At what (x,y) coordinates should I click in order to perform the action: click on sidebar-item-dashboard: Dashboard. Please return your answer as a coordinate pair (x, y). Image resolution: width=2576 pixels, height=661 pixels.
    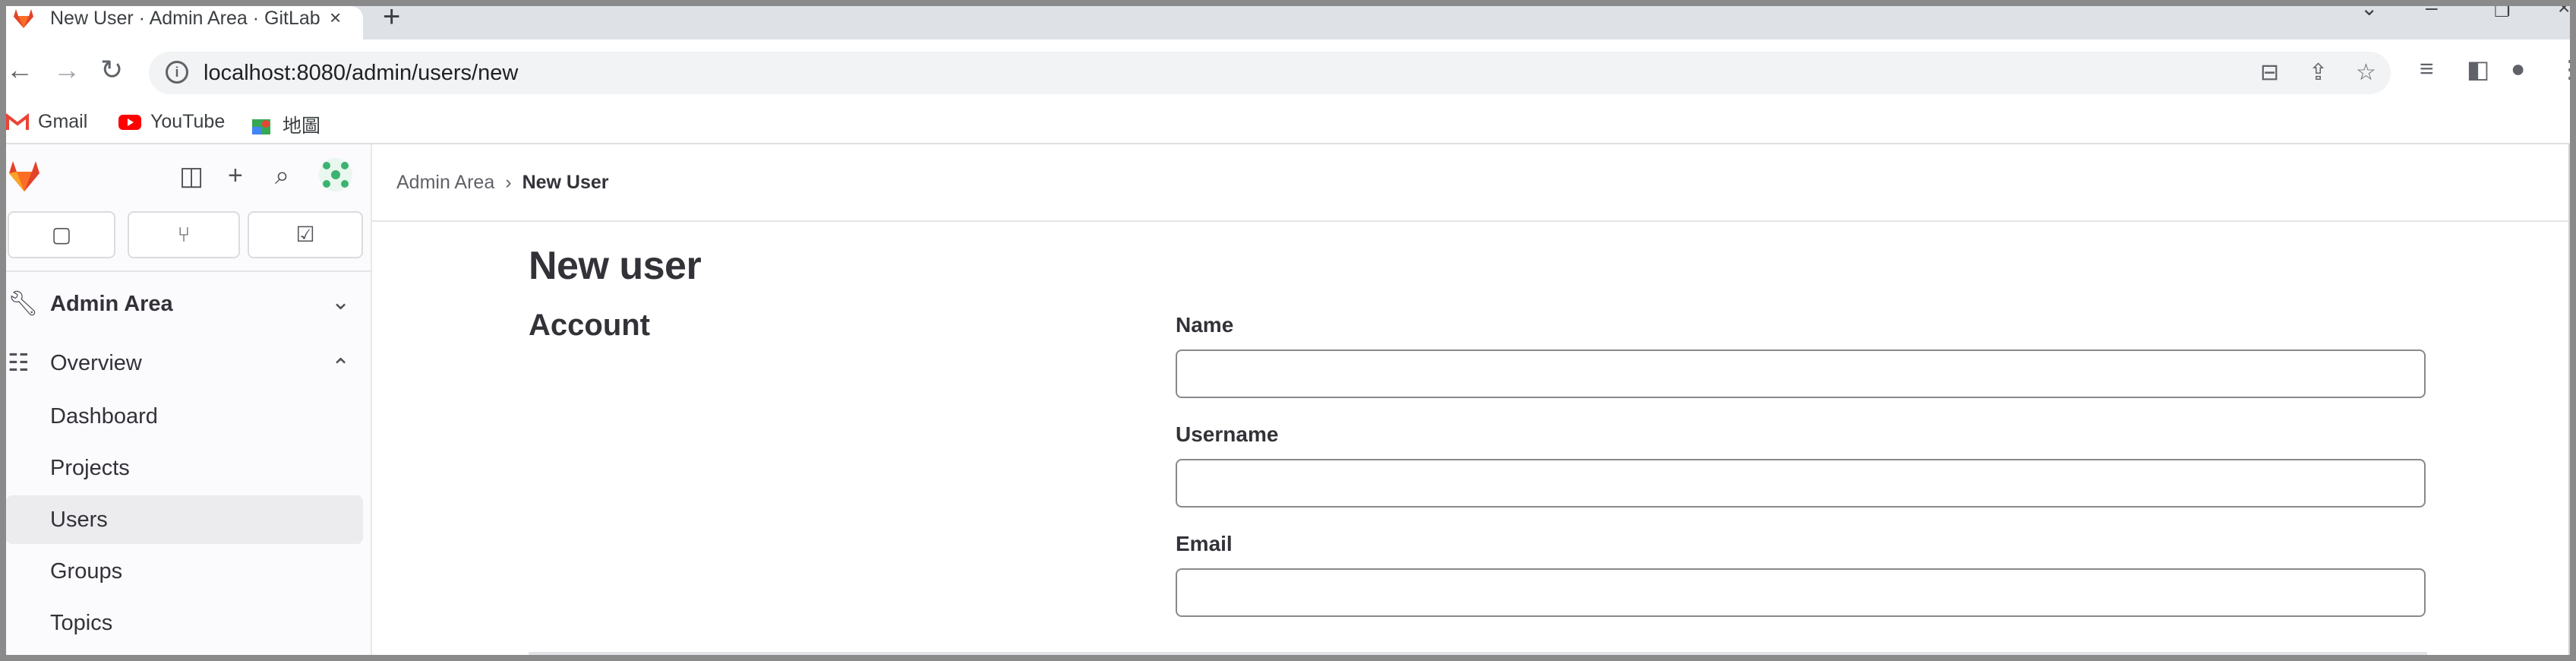
    Looking at the image, I should click on (184, 417).